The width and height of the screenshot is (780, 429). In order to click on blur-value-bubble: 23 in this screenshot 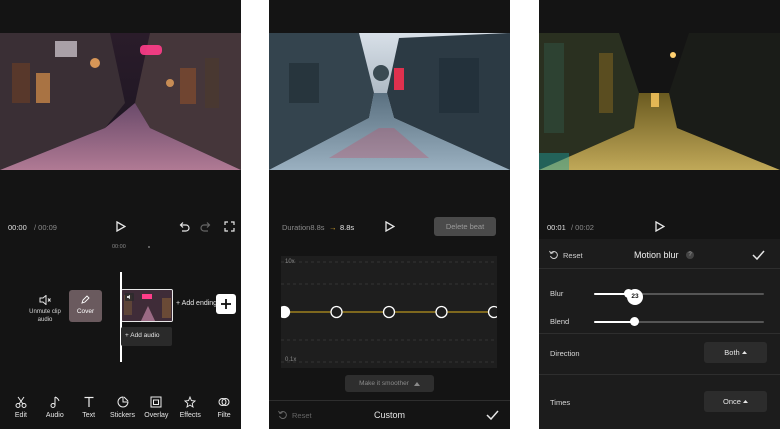, I will do `click(635, 297)`.